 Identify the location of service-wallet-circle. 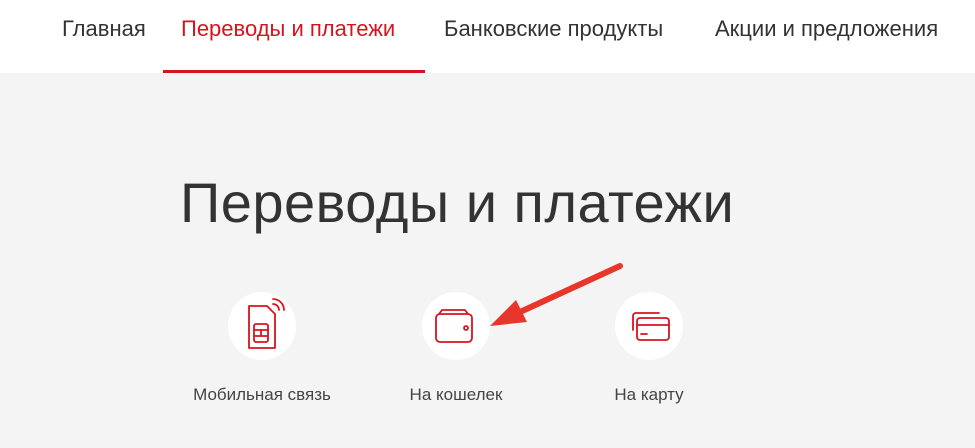
(456, 326).